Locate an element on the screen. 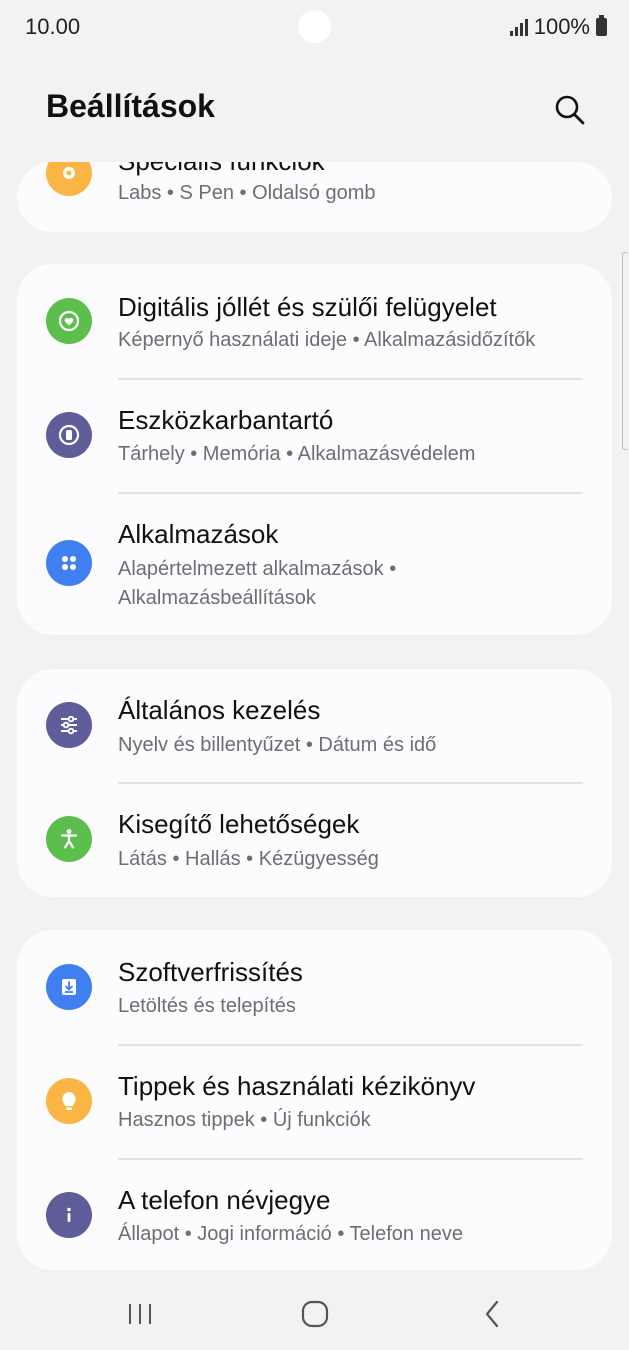 This screenshot has width=629, height=1350. settings-item-subtitle: Letöltés és telepítés is located at coordinates (207, 1006).